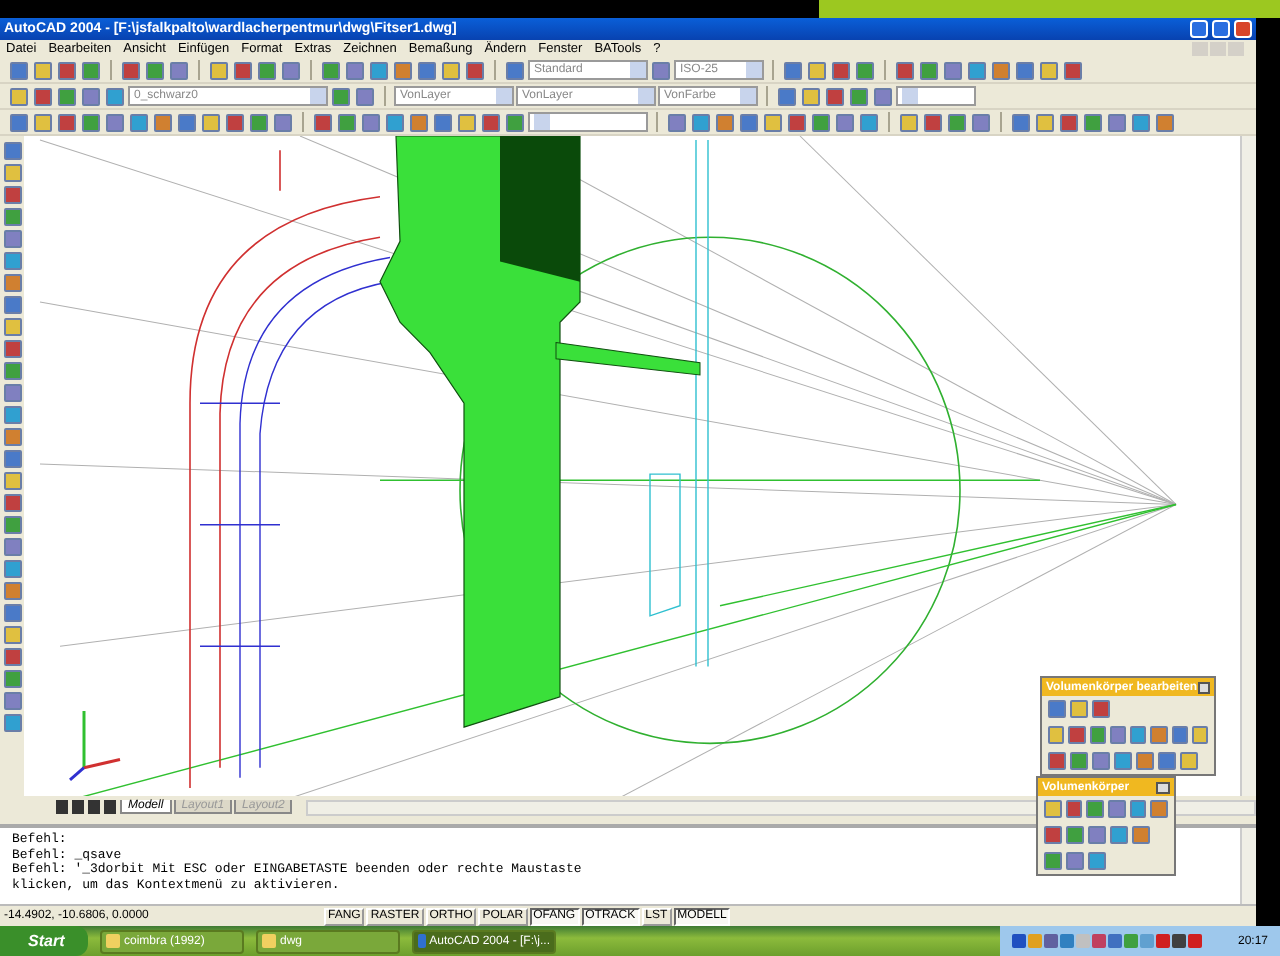  I want to click on start-button: Start, so click(44, 941).